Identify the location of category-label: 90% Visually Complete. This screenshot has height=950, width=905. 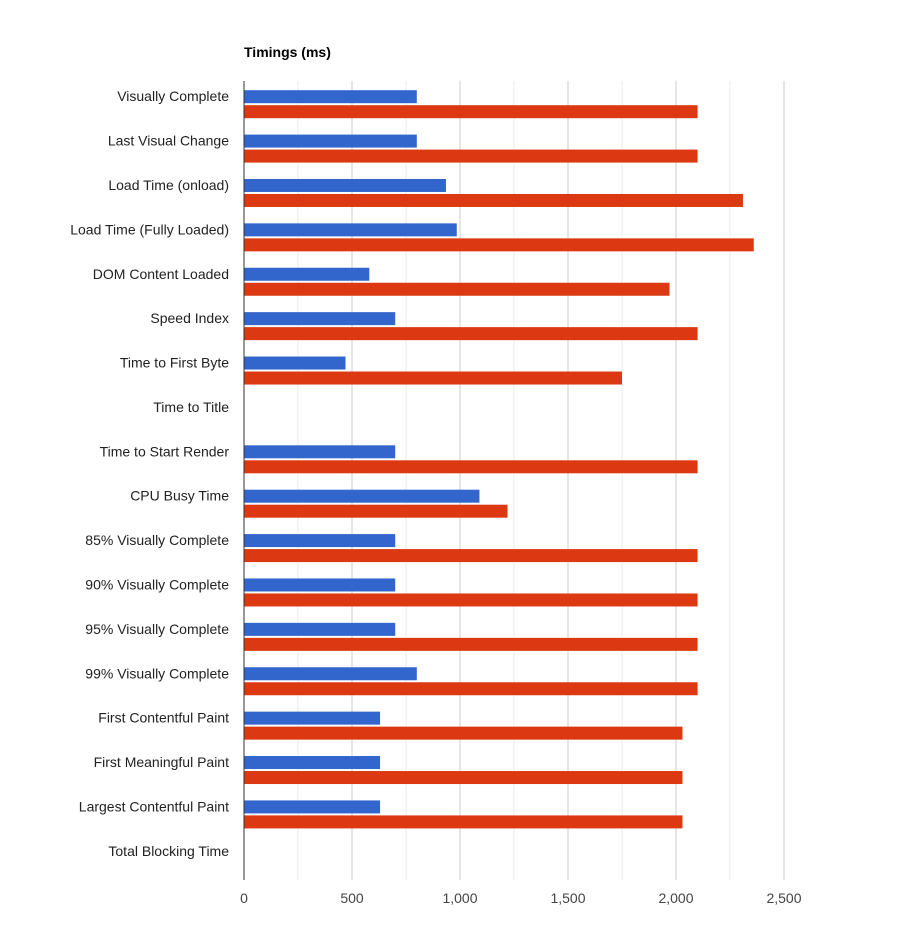
(157, 584).